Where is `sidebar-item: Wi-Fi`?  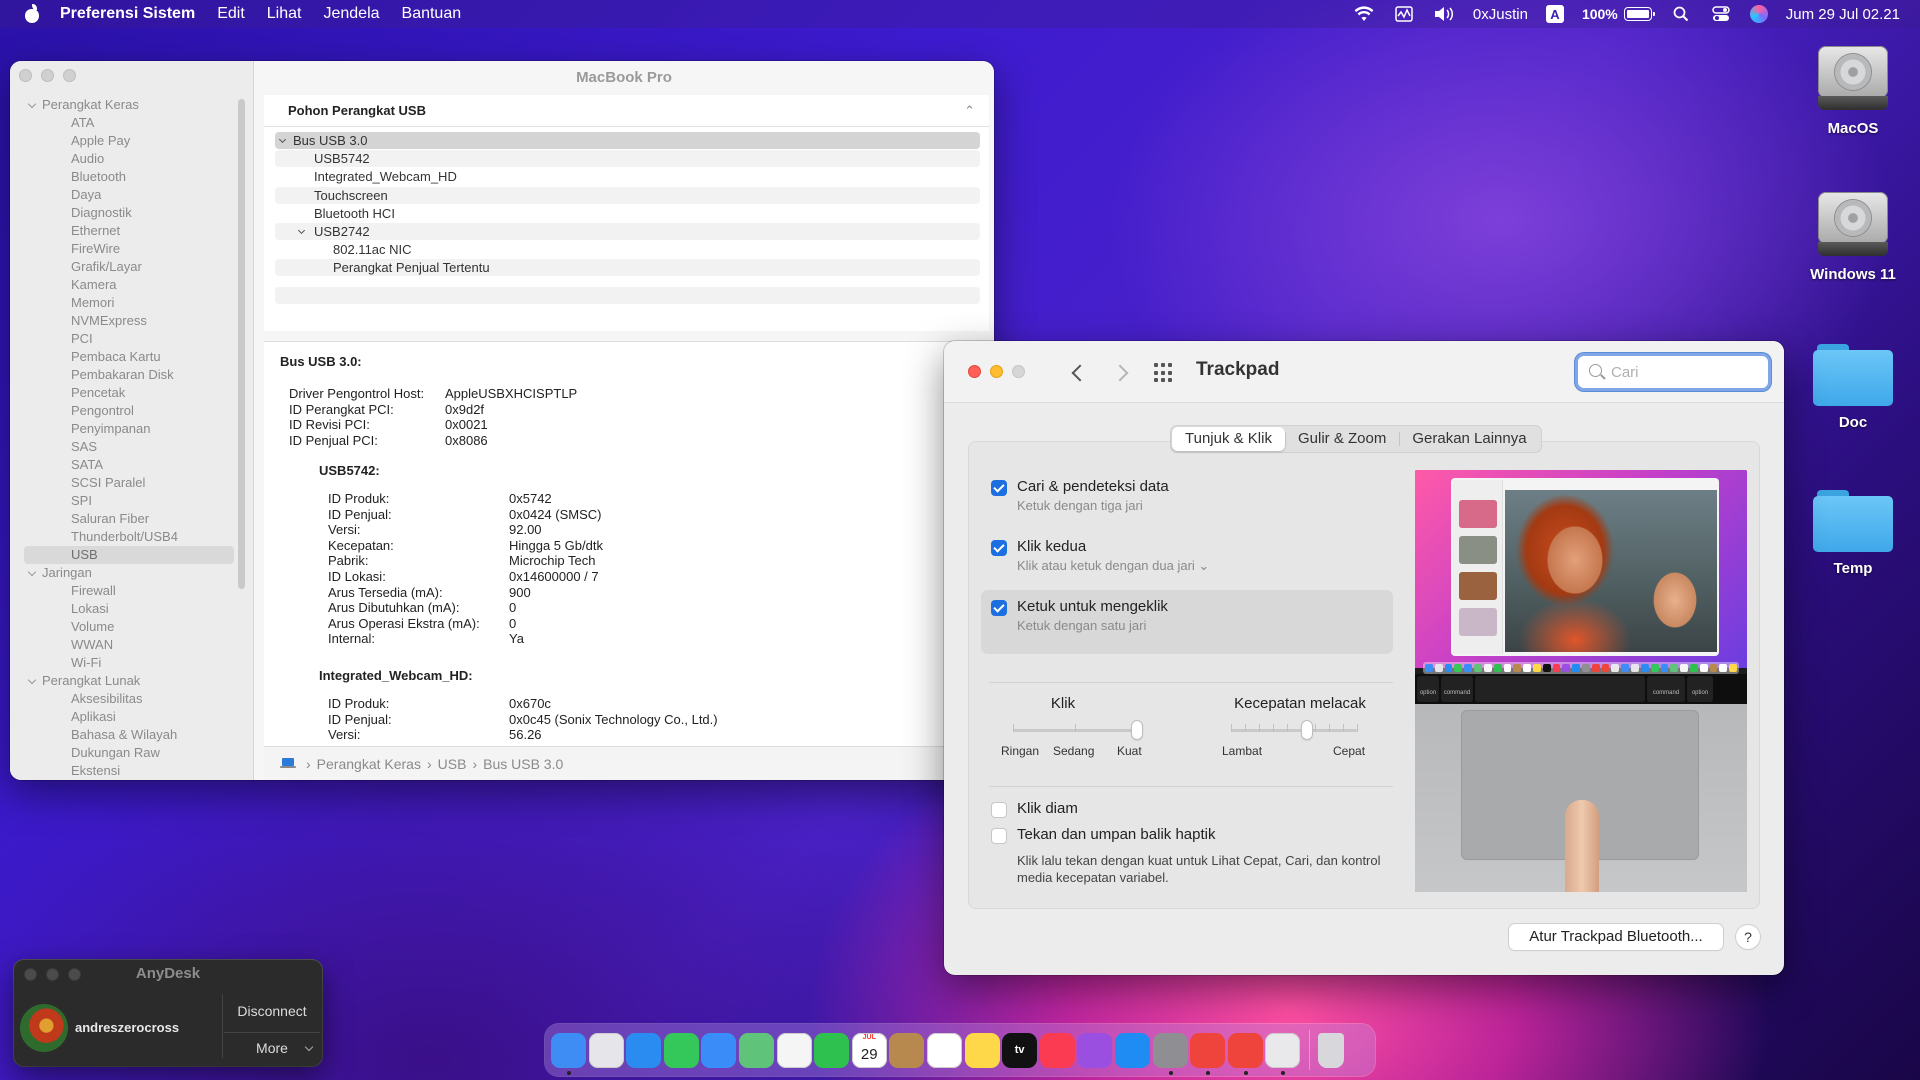 sidebar-item: Wi-Fi is located at coordinates (129, 663).